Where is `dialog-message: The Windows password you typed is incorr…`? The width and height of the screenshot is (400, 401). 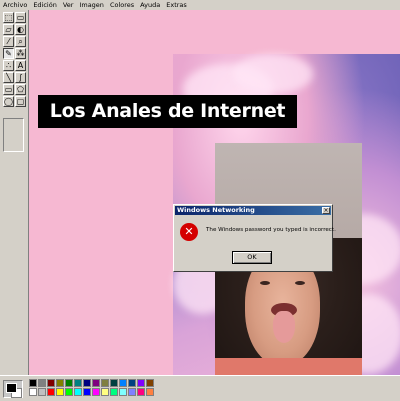
dialog-message: The Windows password you typed is incorr… is located at coordinates (271, 230).